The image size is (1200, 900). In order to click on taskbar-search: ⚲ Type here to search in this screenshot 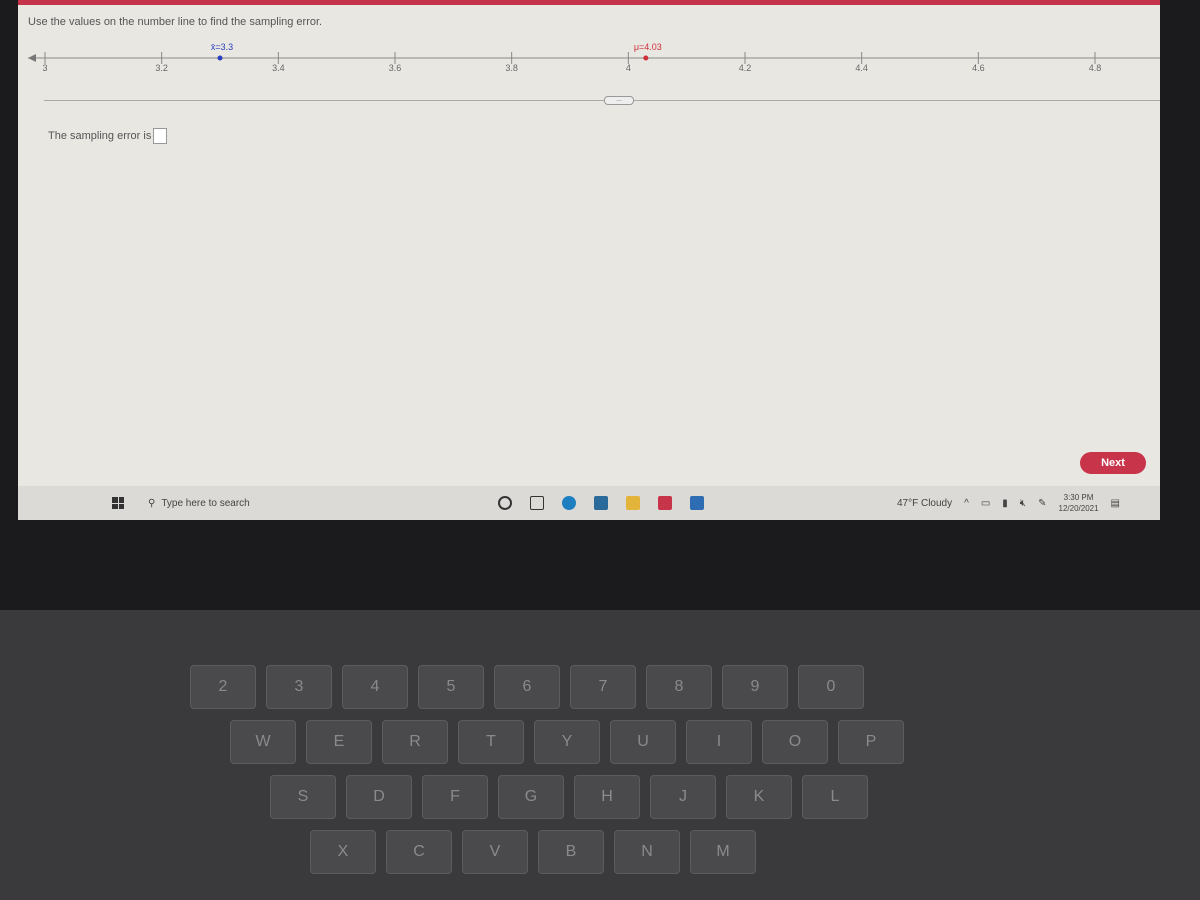, I will do `click(258, 503)`.